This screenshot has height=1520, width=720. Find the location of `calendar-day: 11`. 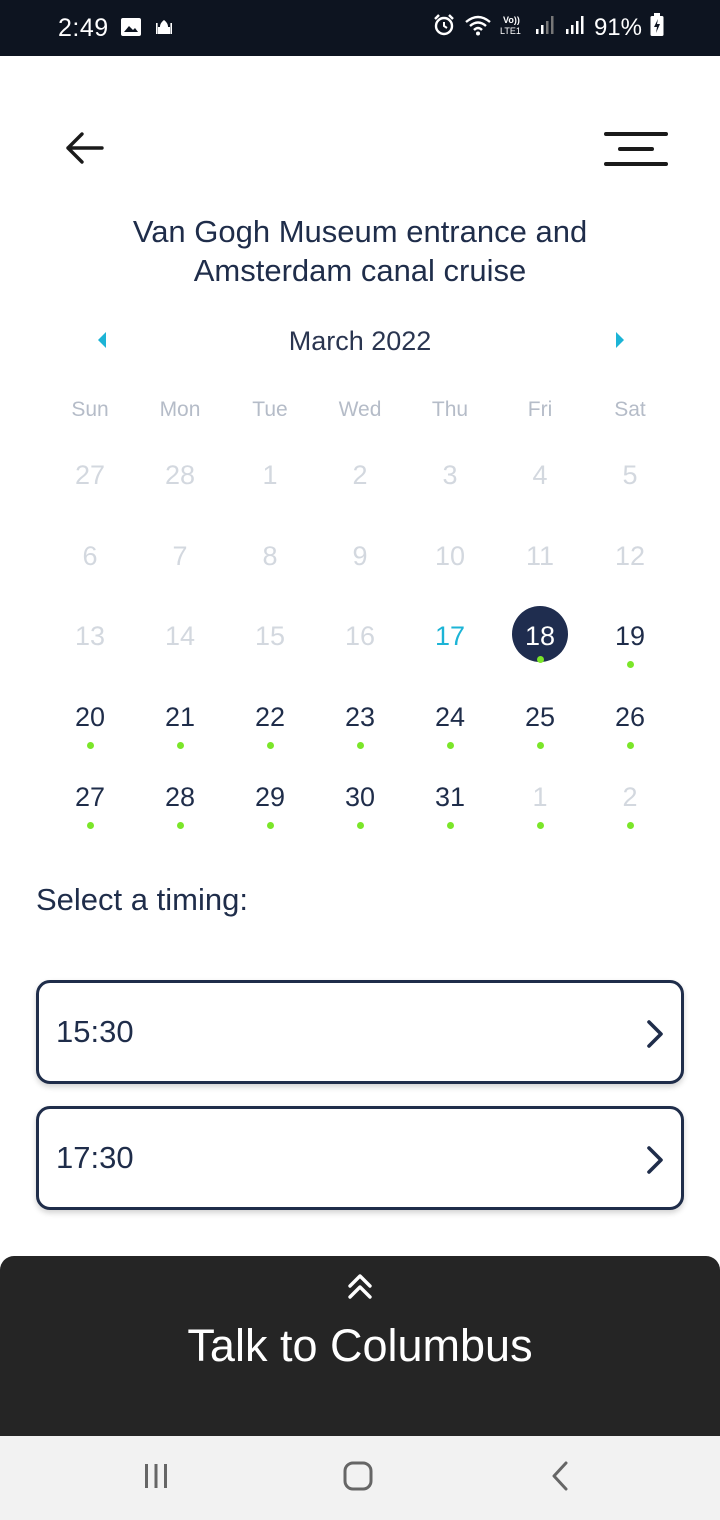

calendar-day: 11 is located at coordinates (540, 559).